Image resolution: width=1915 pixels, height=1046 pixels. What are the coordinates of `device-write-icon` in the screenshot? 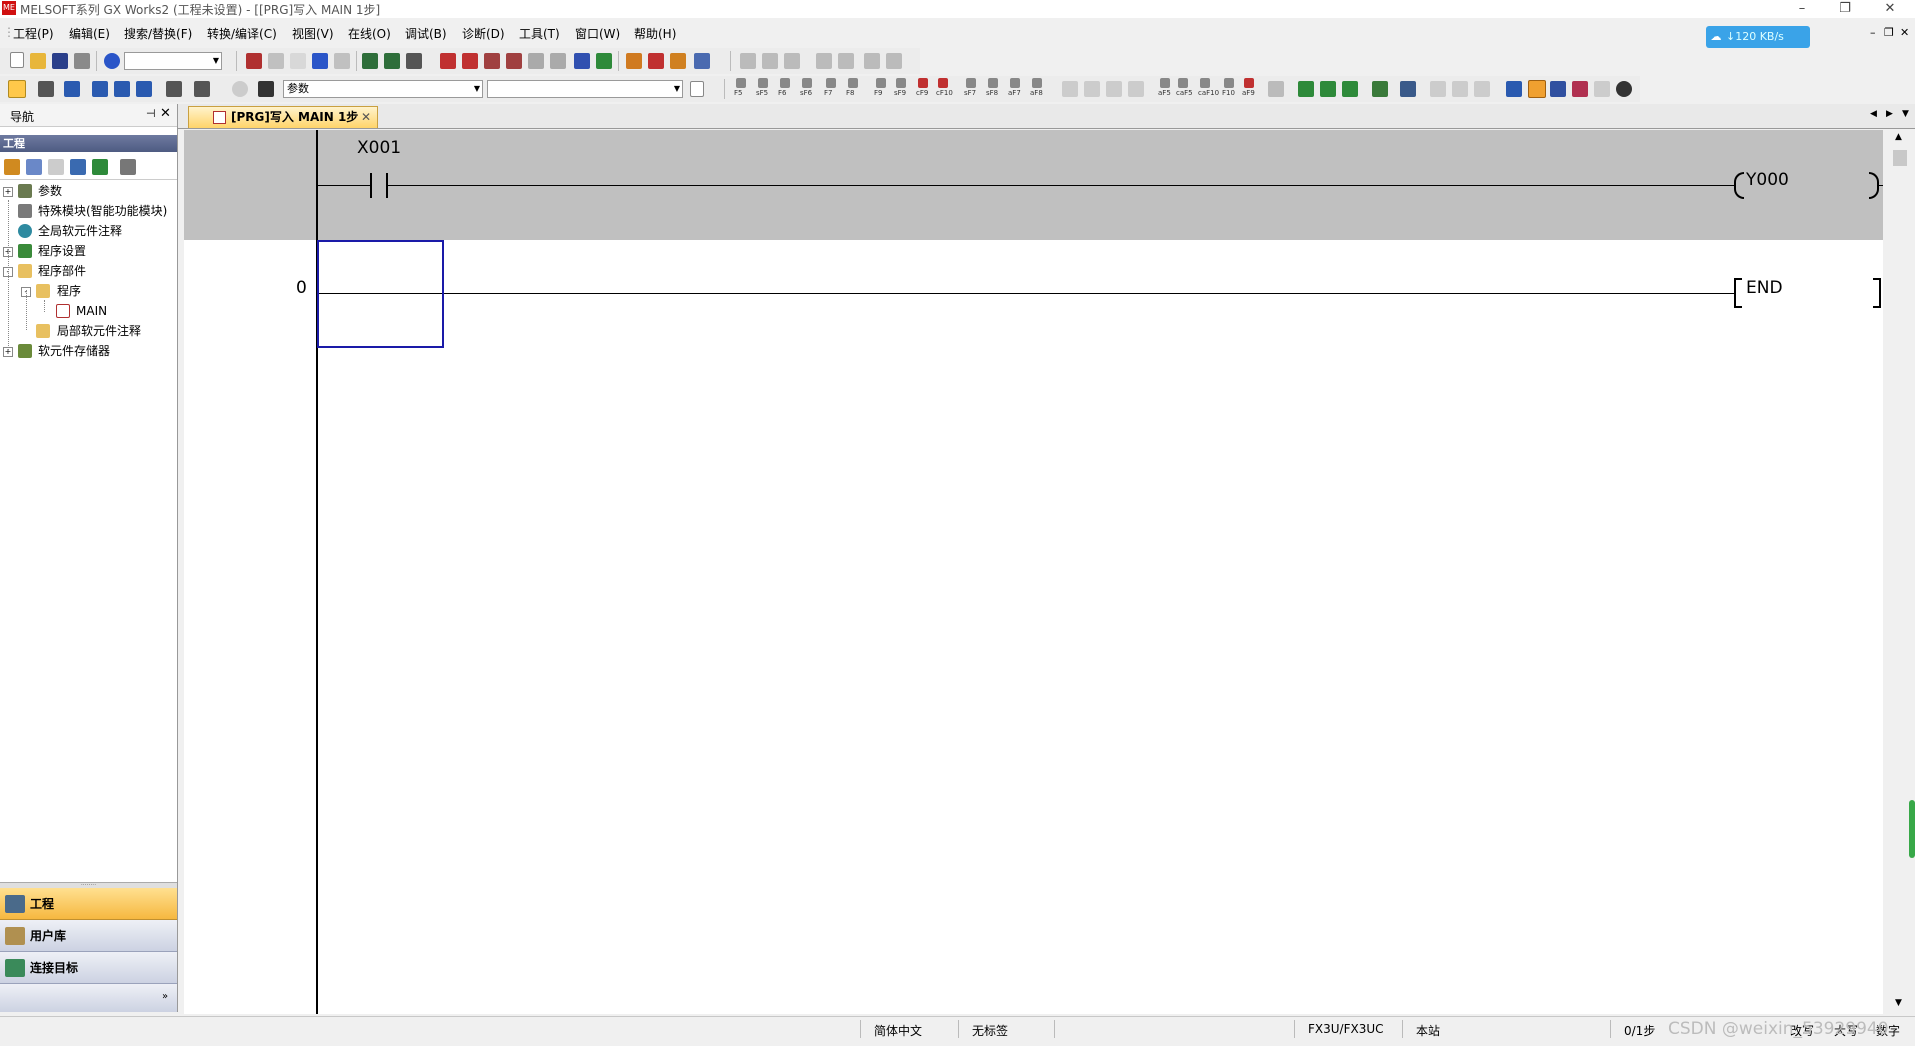 It's located at (370, 61).